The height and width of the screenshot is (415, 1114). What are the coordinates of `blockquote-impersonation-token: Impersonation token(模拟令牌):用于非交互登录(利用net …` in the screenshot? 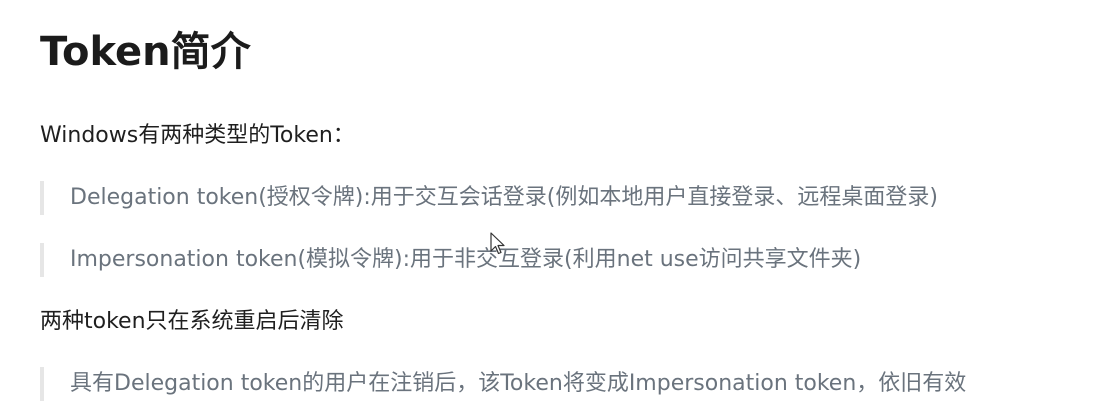 It's located at (450, 260).